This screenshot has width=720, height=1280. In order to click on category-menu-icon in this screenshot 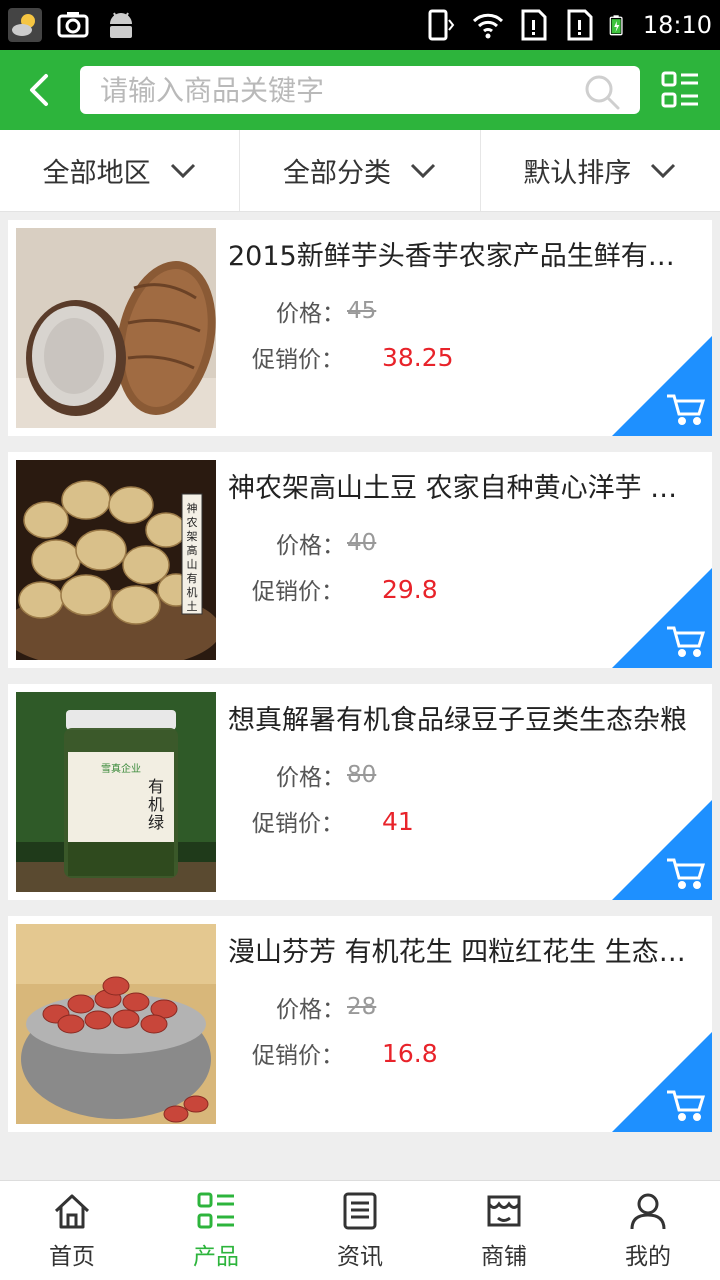, I will do `click(680, 90)`.